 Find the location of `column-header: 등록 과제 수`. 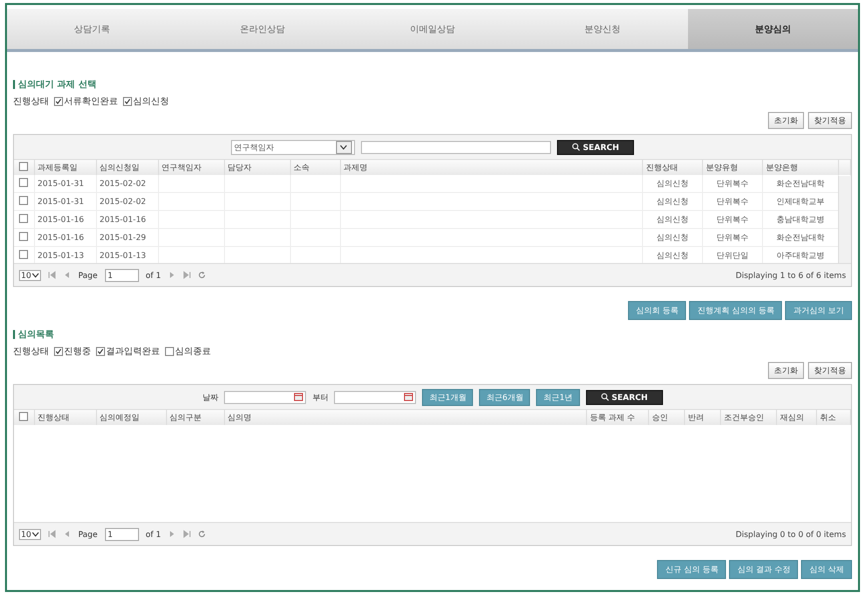

column-header: 등록 과제 수 is located at coordinates (617, 417).